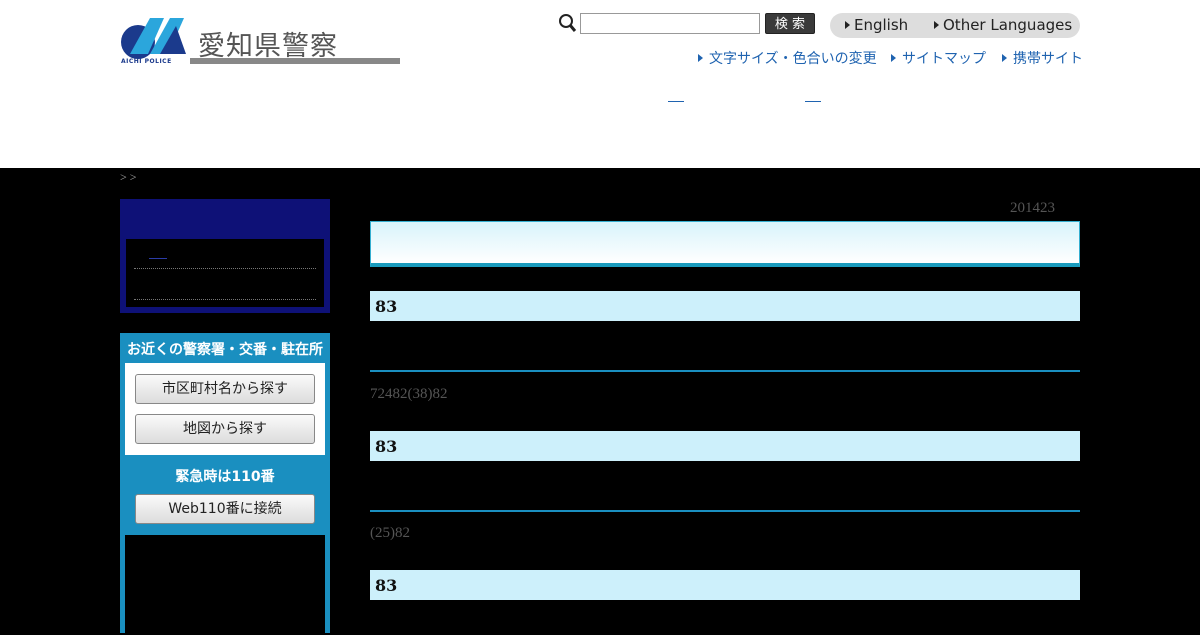  Describe the element at coordinates (225, 509) in the screenshot. I see `web110-button: Web110番に接続` at that location.